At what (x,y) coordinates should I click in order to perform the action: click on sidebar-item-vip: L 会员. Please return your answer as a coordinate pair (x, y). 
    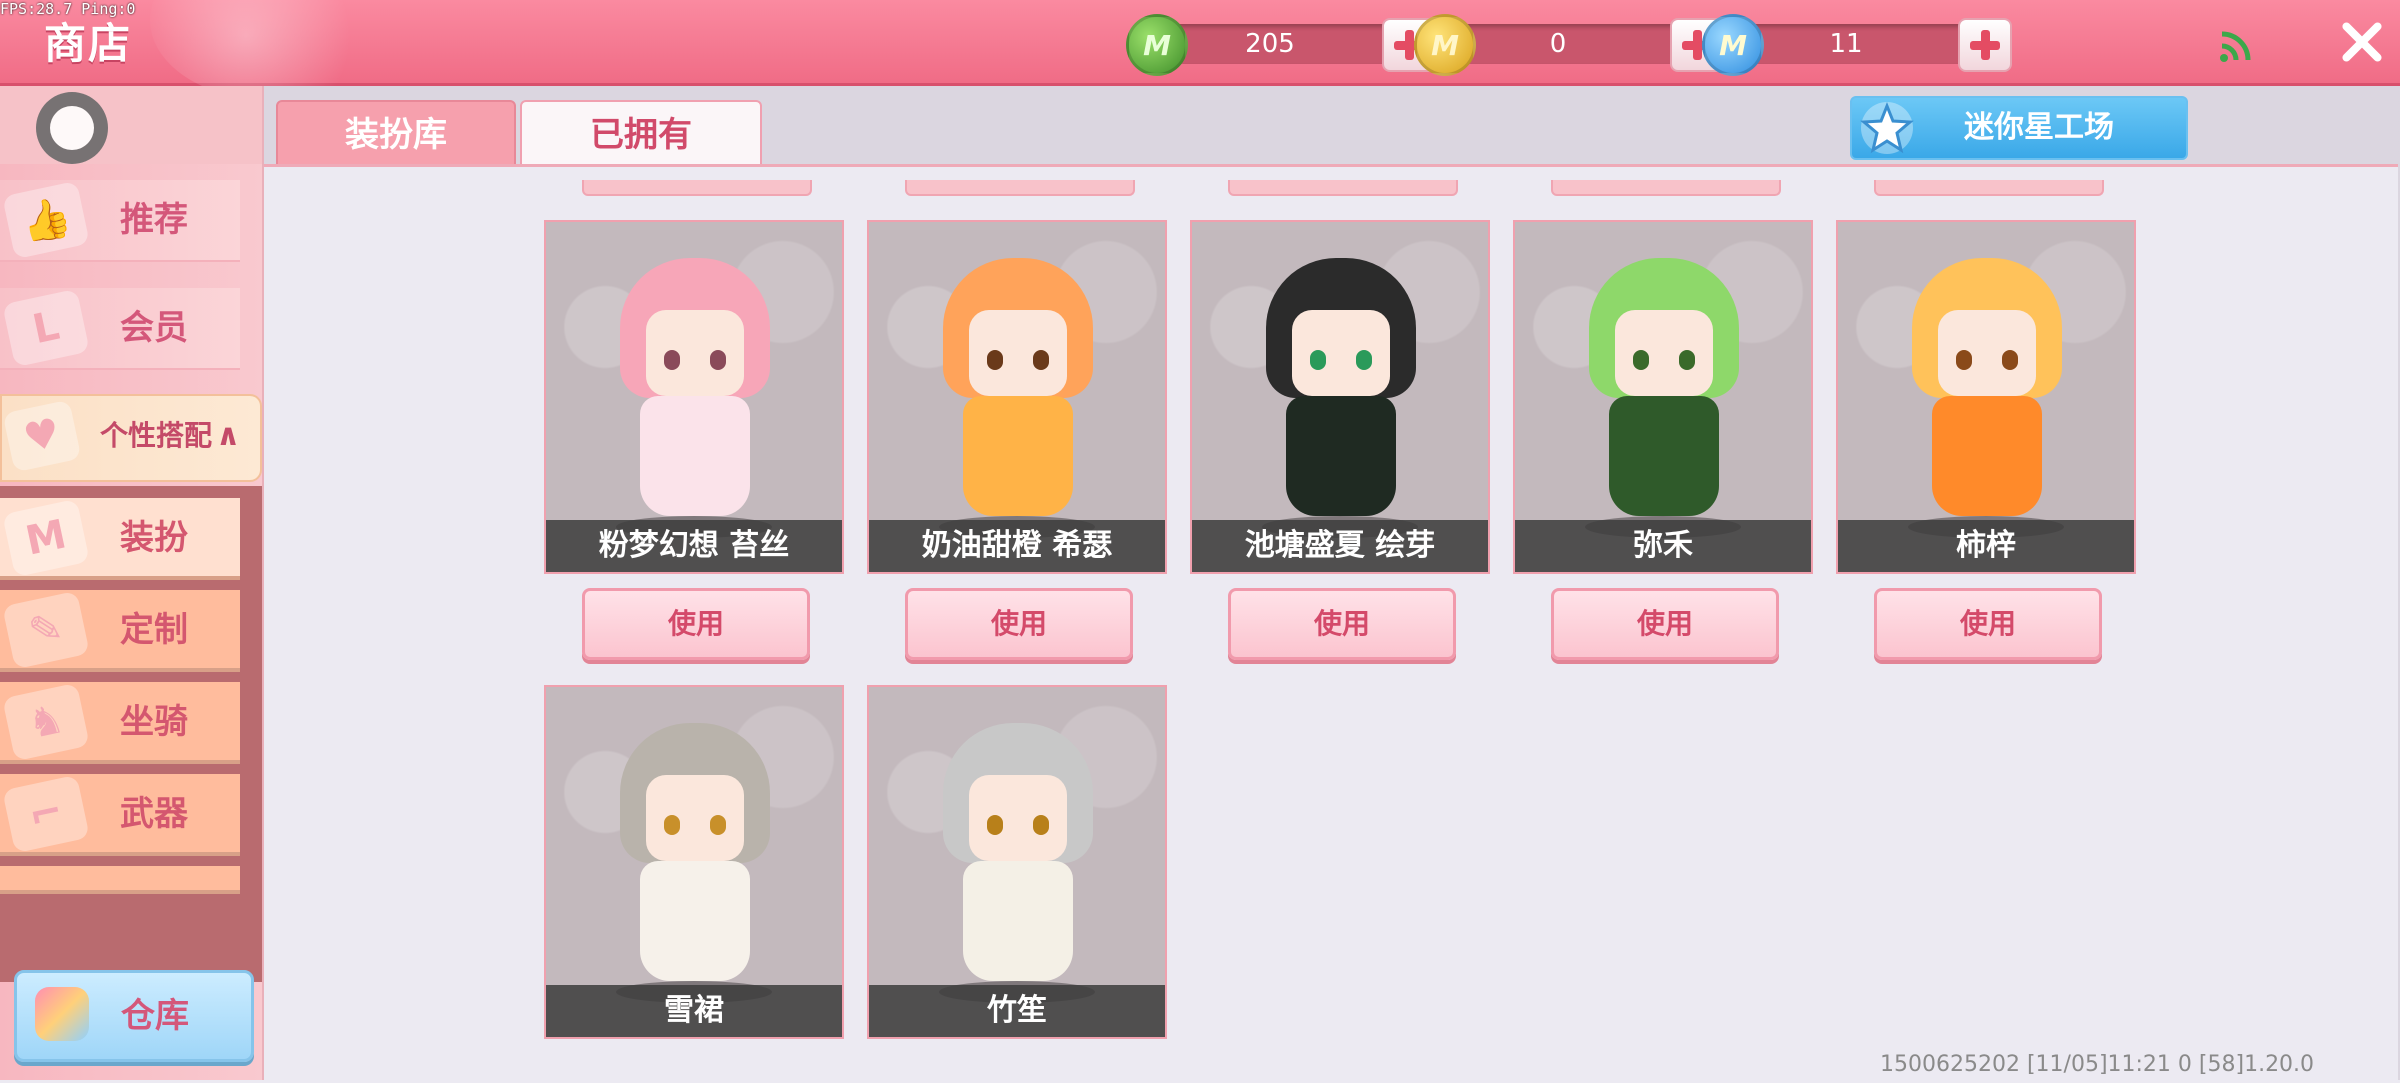
    Looking at the image, I should click on (120, 329).